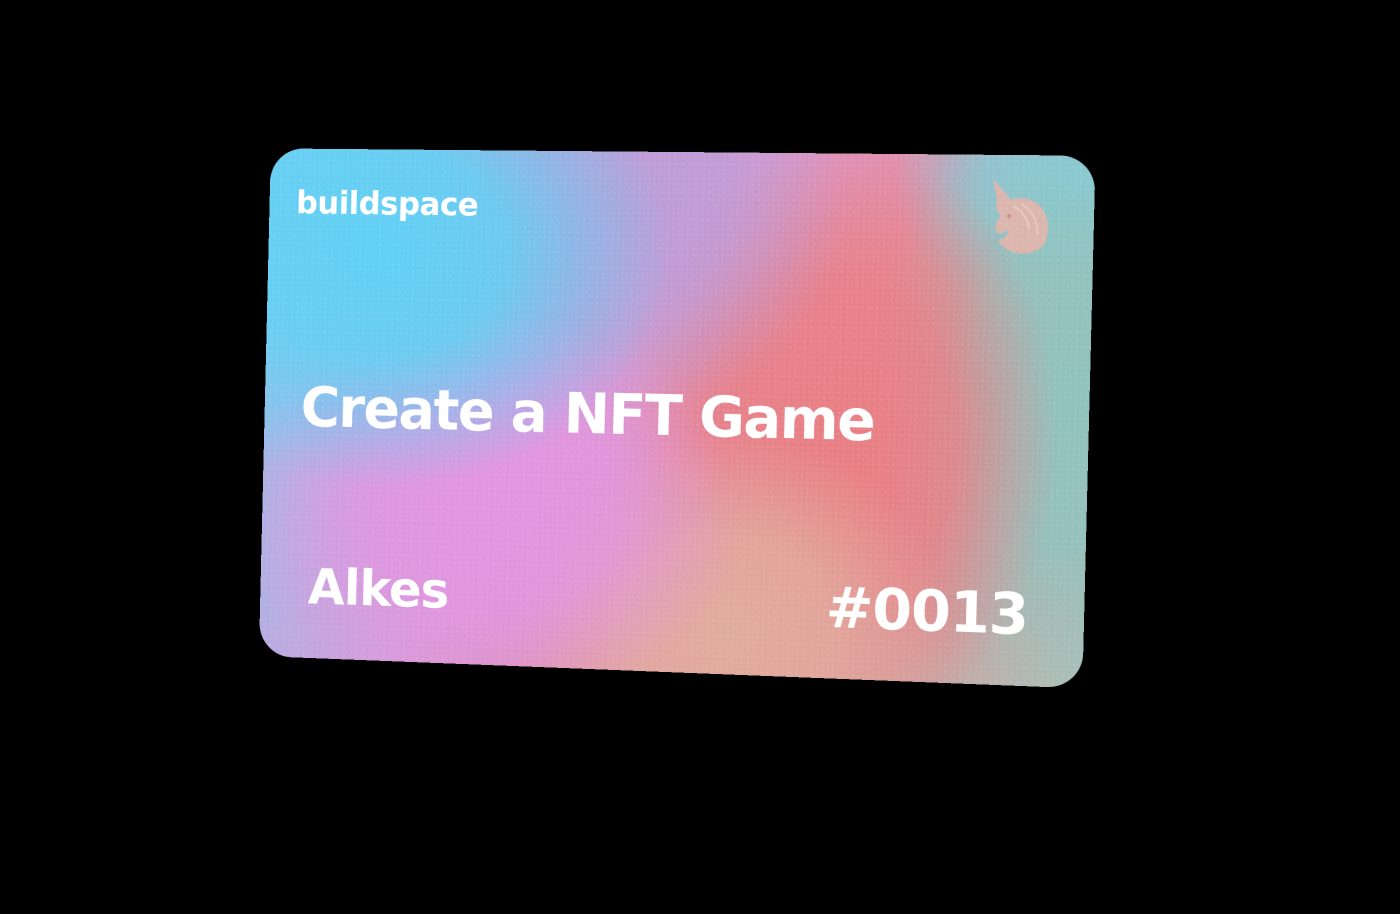  I want to click on unicorn-icon, so click(1020, 216).